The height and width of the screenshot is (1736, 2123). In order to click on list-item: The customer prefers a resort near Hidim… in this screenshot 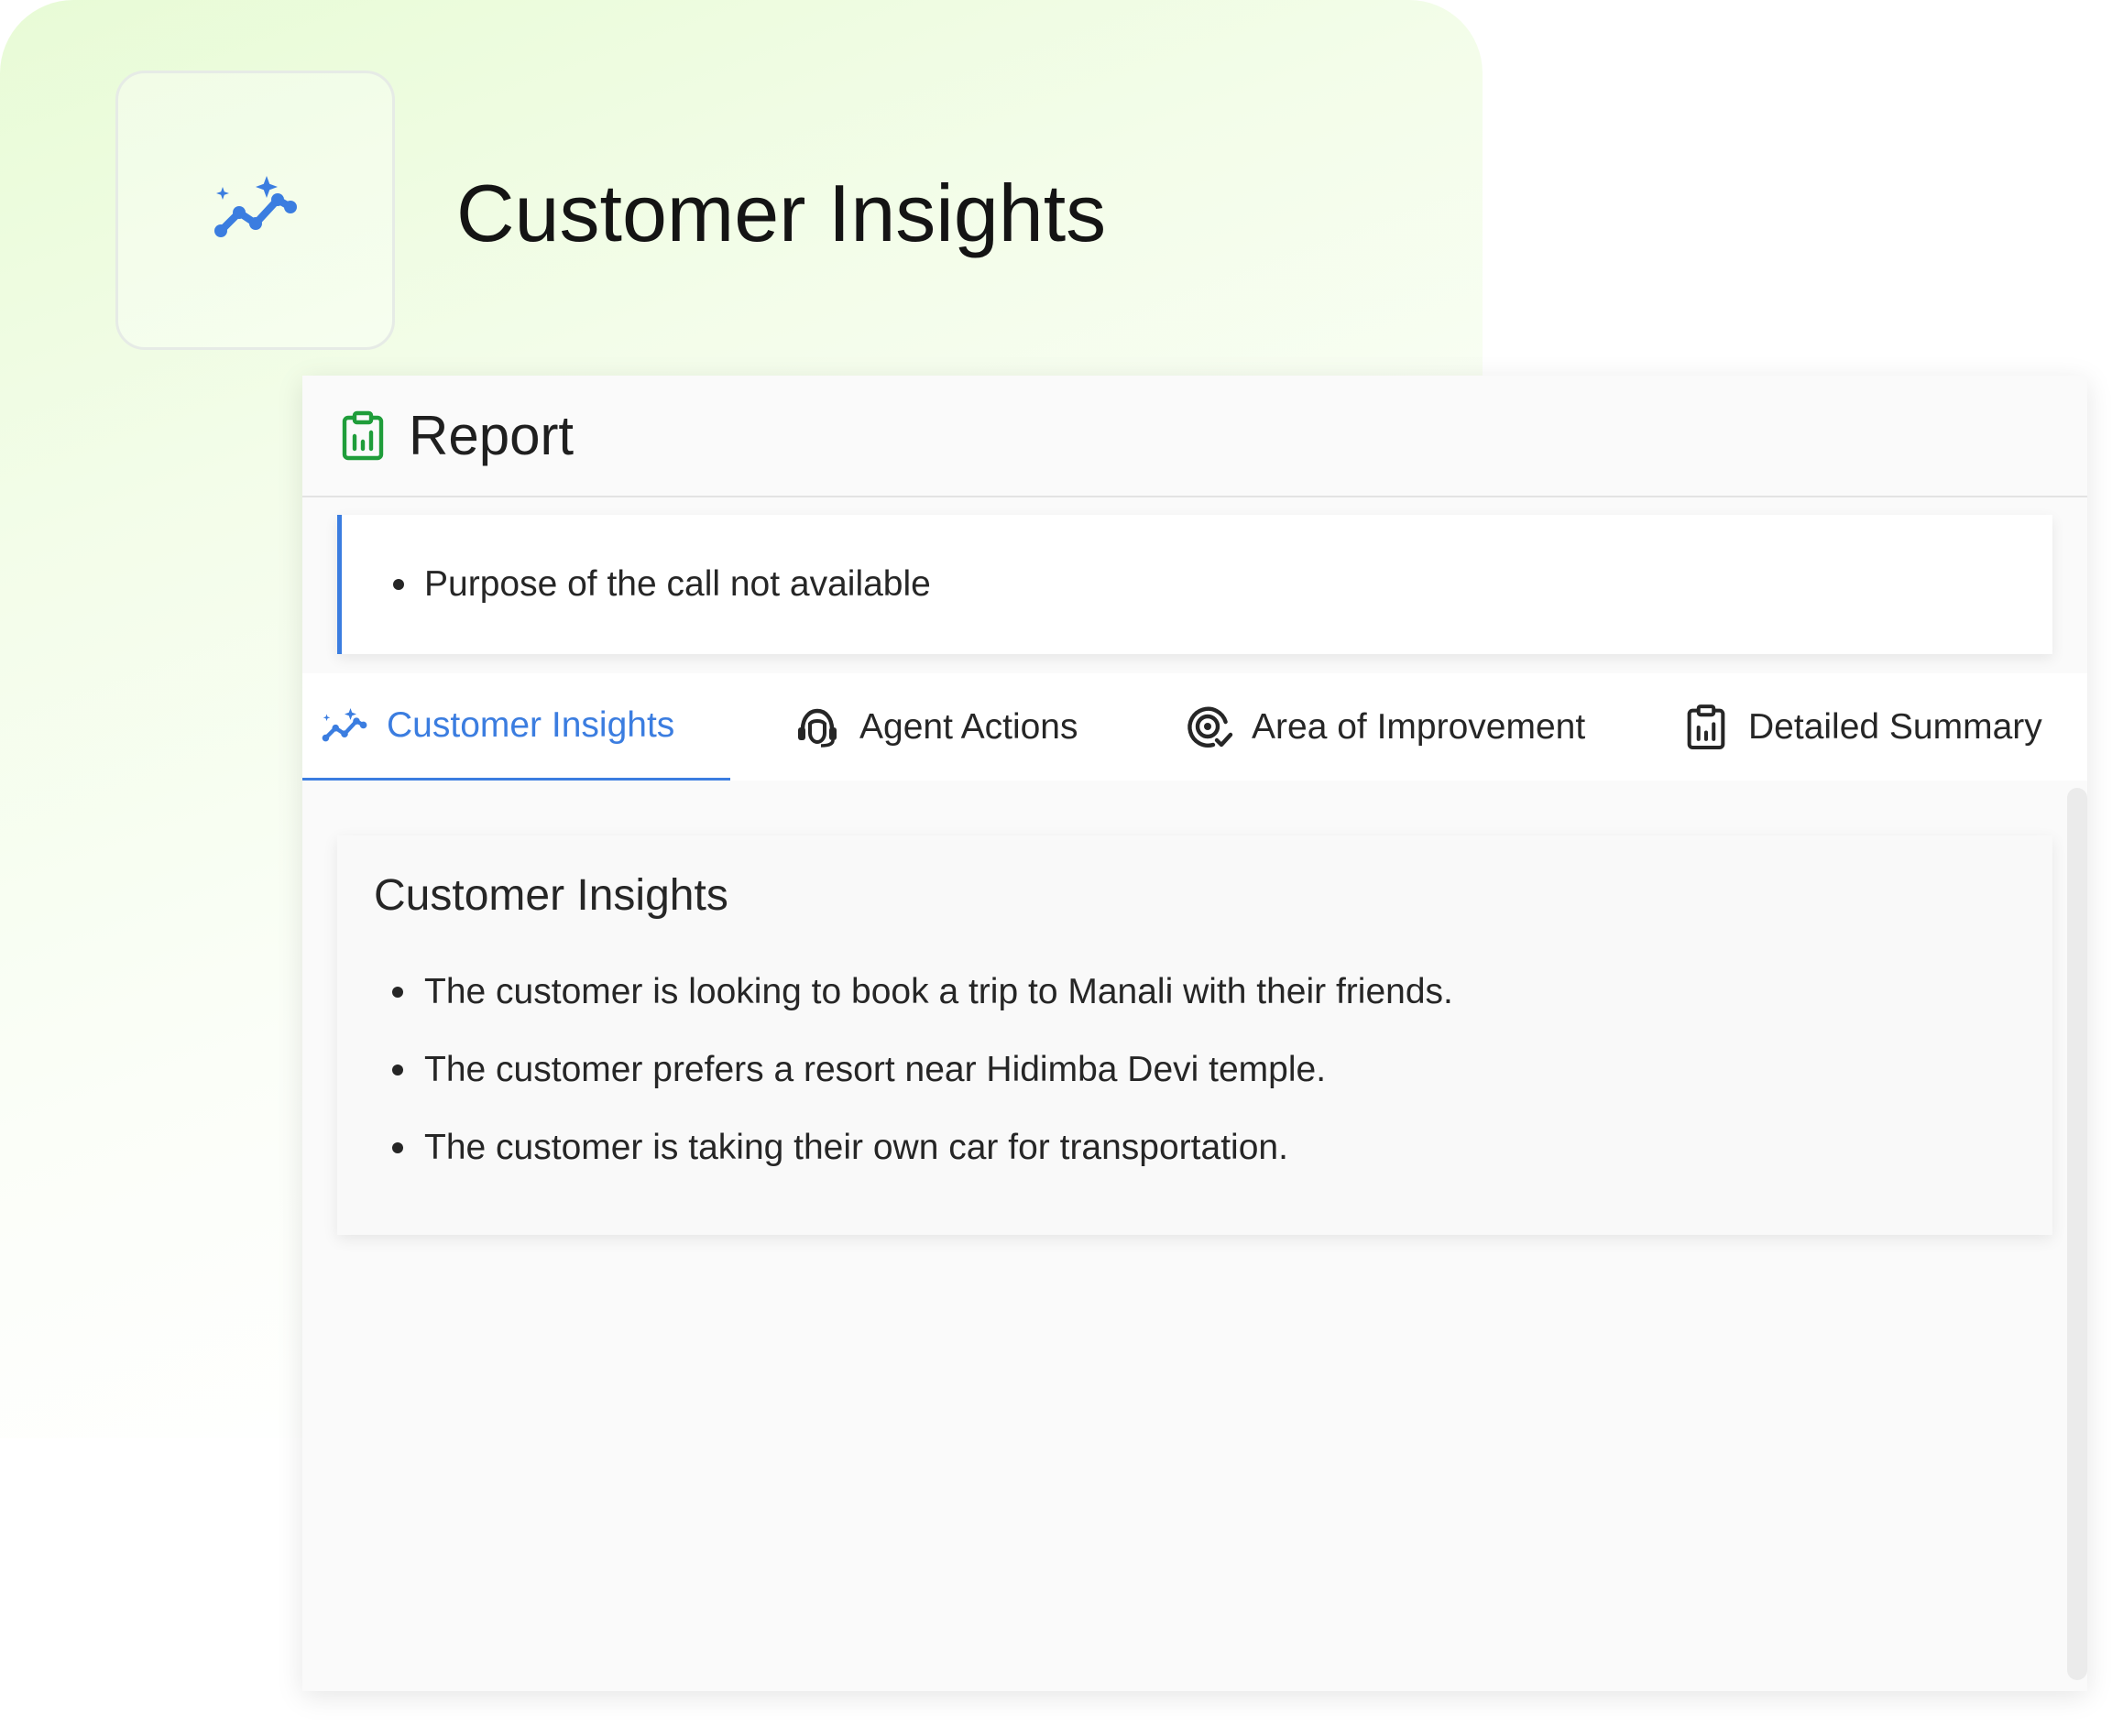, I will do `click(895, 1069)`.